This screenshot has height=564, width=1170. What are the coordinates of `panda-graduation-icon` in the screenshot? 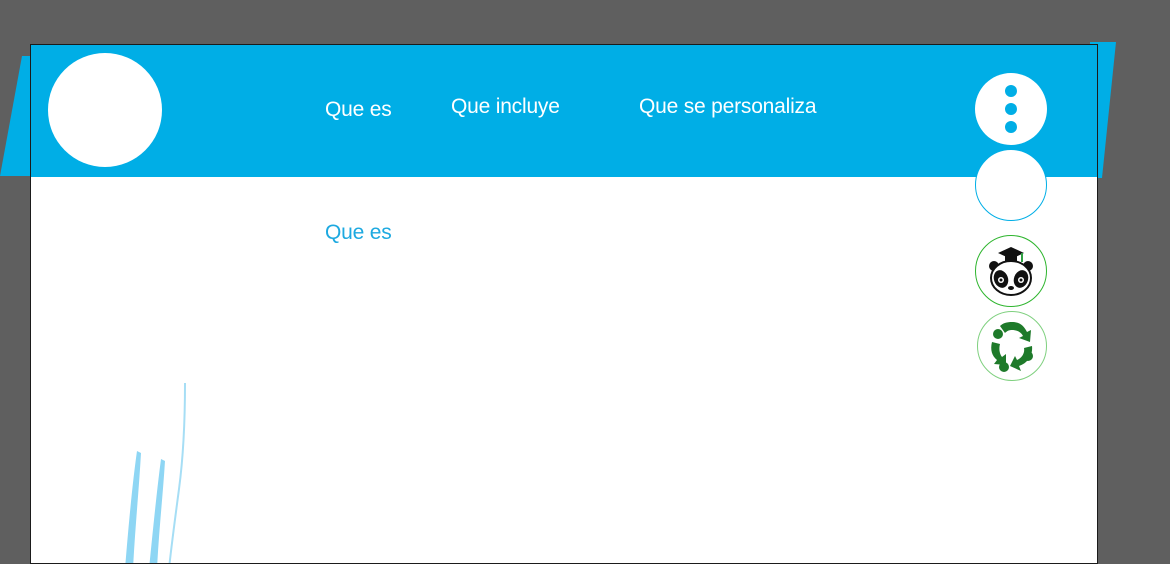 It's located at (1011, 271).